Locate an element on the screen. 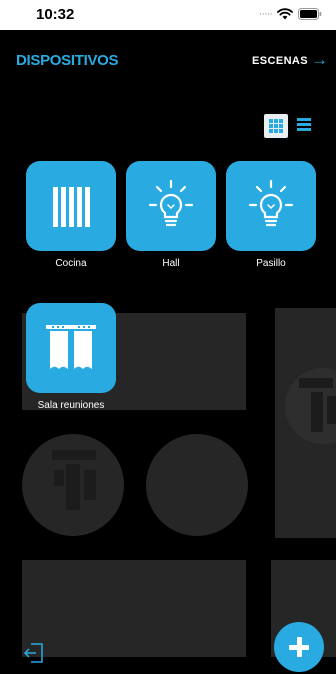  add-device-button is located at coordinates (299, 647).